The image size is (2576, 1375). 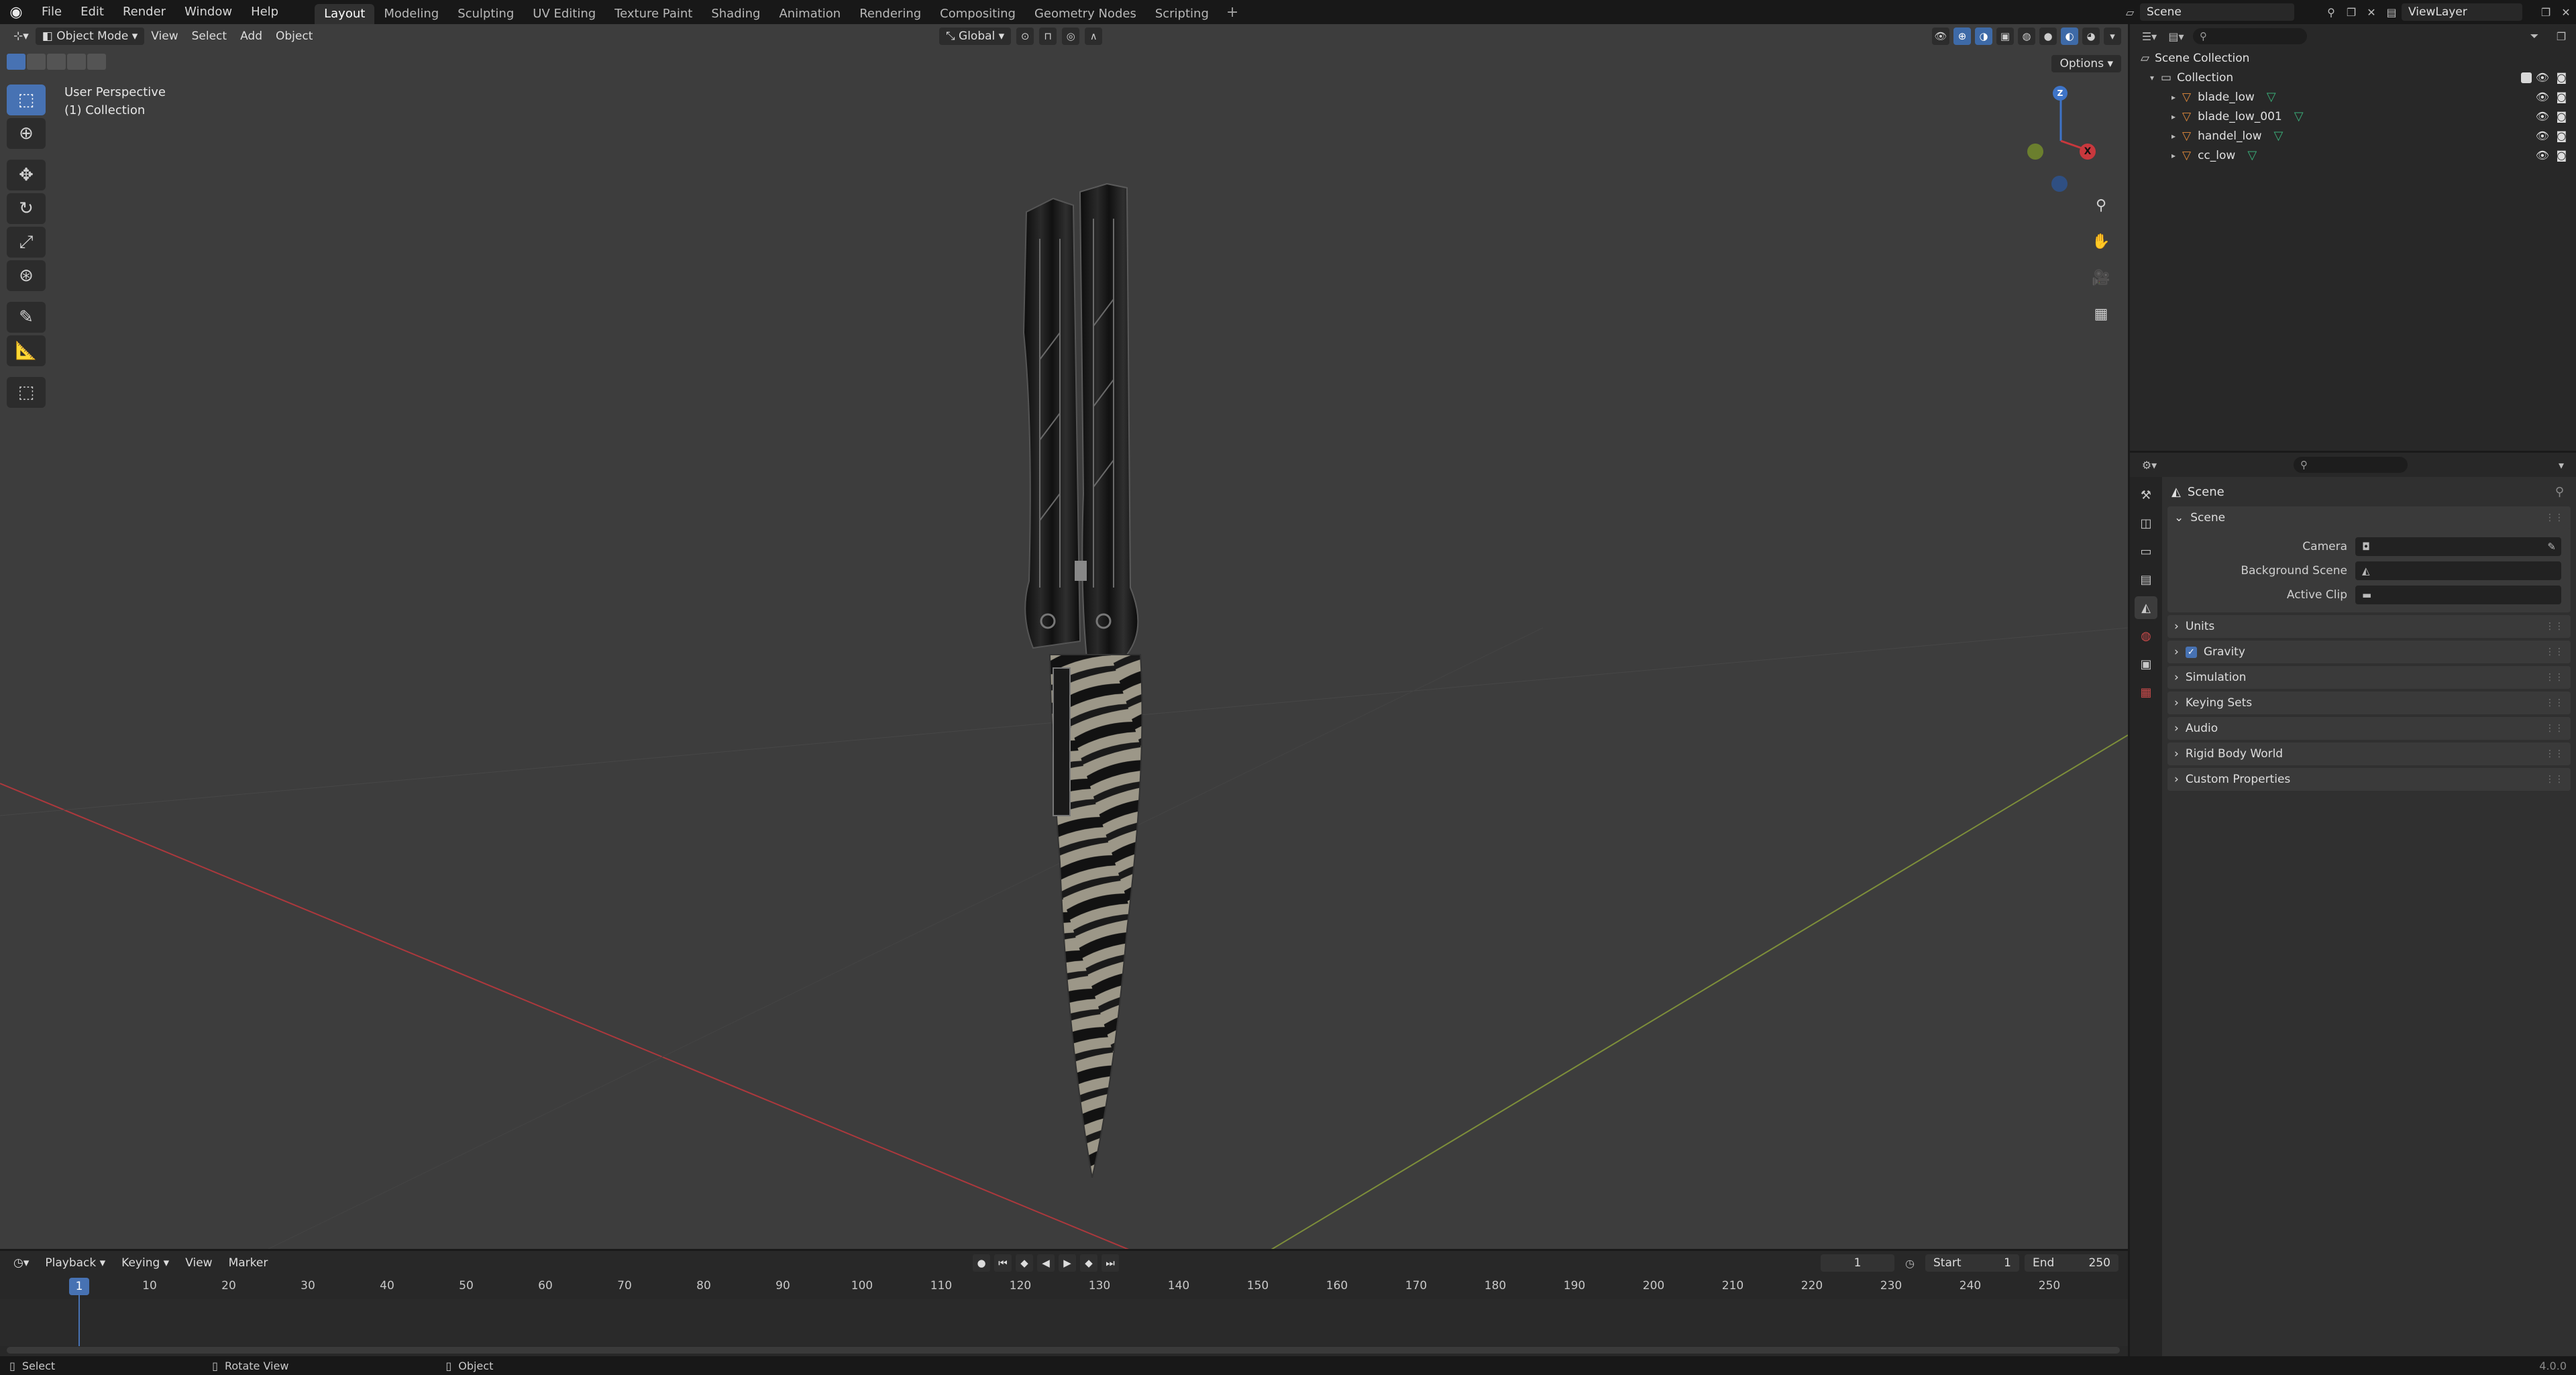 What do you see at coordinates (16, 12) in the screenshot?
I see `blender-logo-icon: ◉` at bounding box center [16, 12].